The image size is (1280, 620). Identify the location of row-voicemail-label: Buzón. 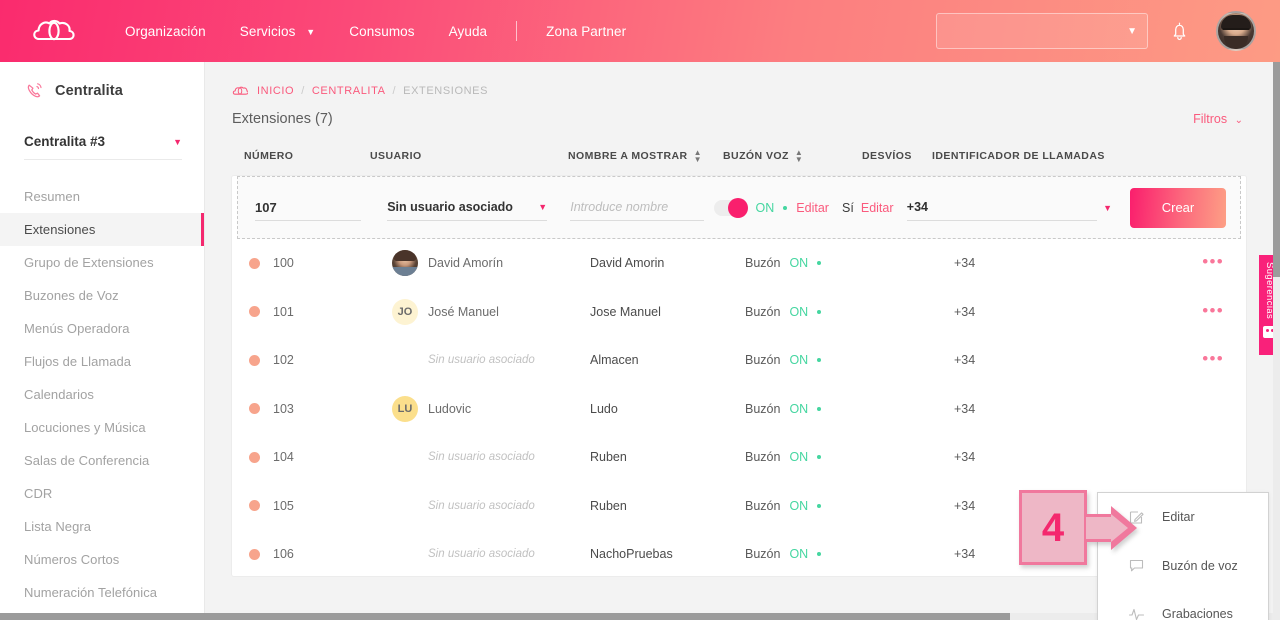
(763, 457).